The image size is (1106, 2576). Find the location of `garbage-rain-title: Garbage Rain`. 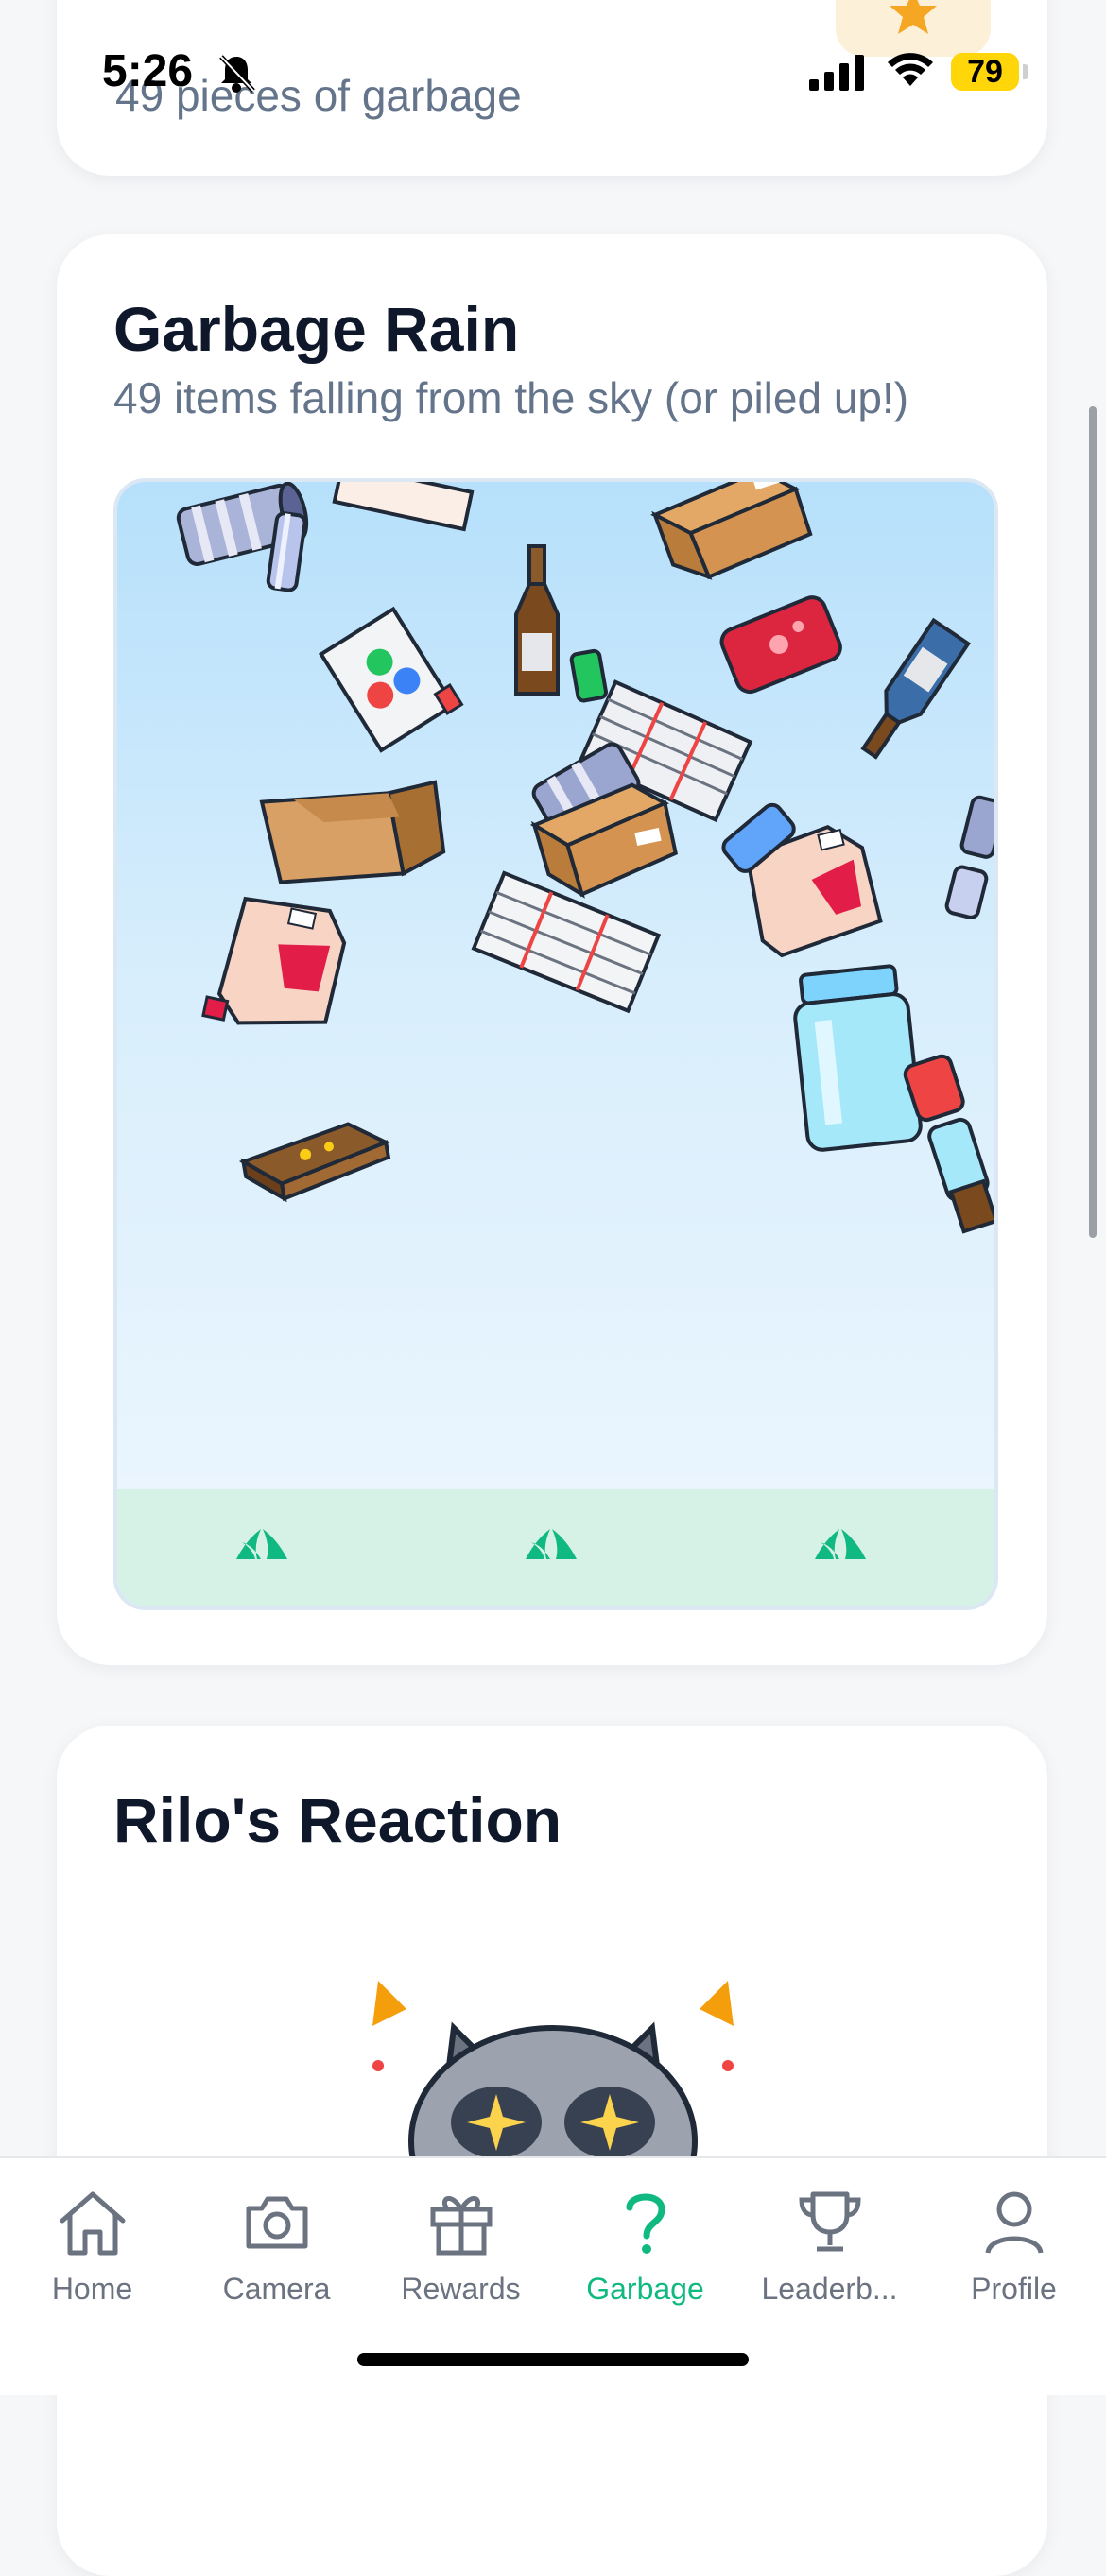

garbage-rain-title: Garbage Rain is located at coordinates (316, 329).